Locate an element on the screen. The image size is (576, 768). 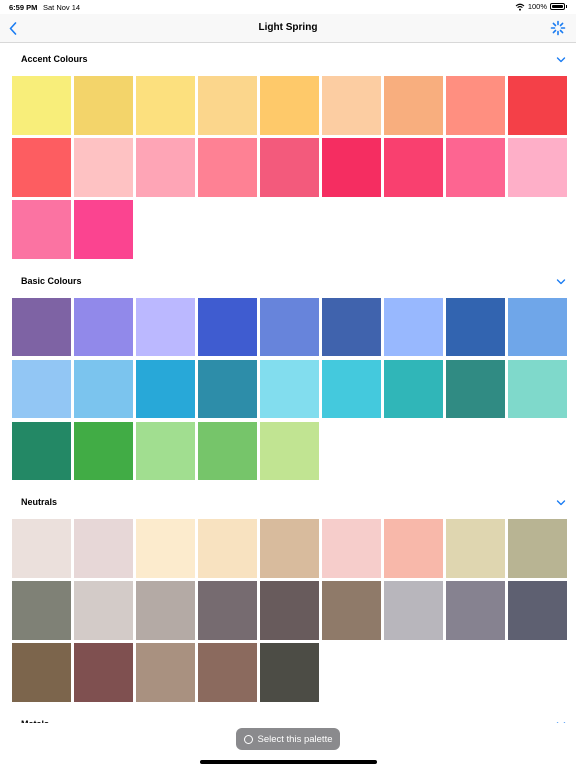
status-time: 6:59 PM is located at coordinates (23, 7).